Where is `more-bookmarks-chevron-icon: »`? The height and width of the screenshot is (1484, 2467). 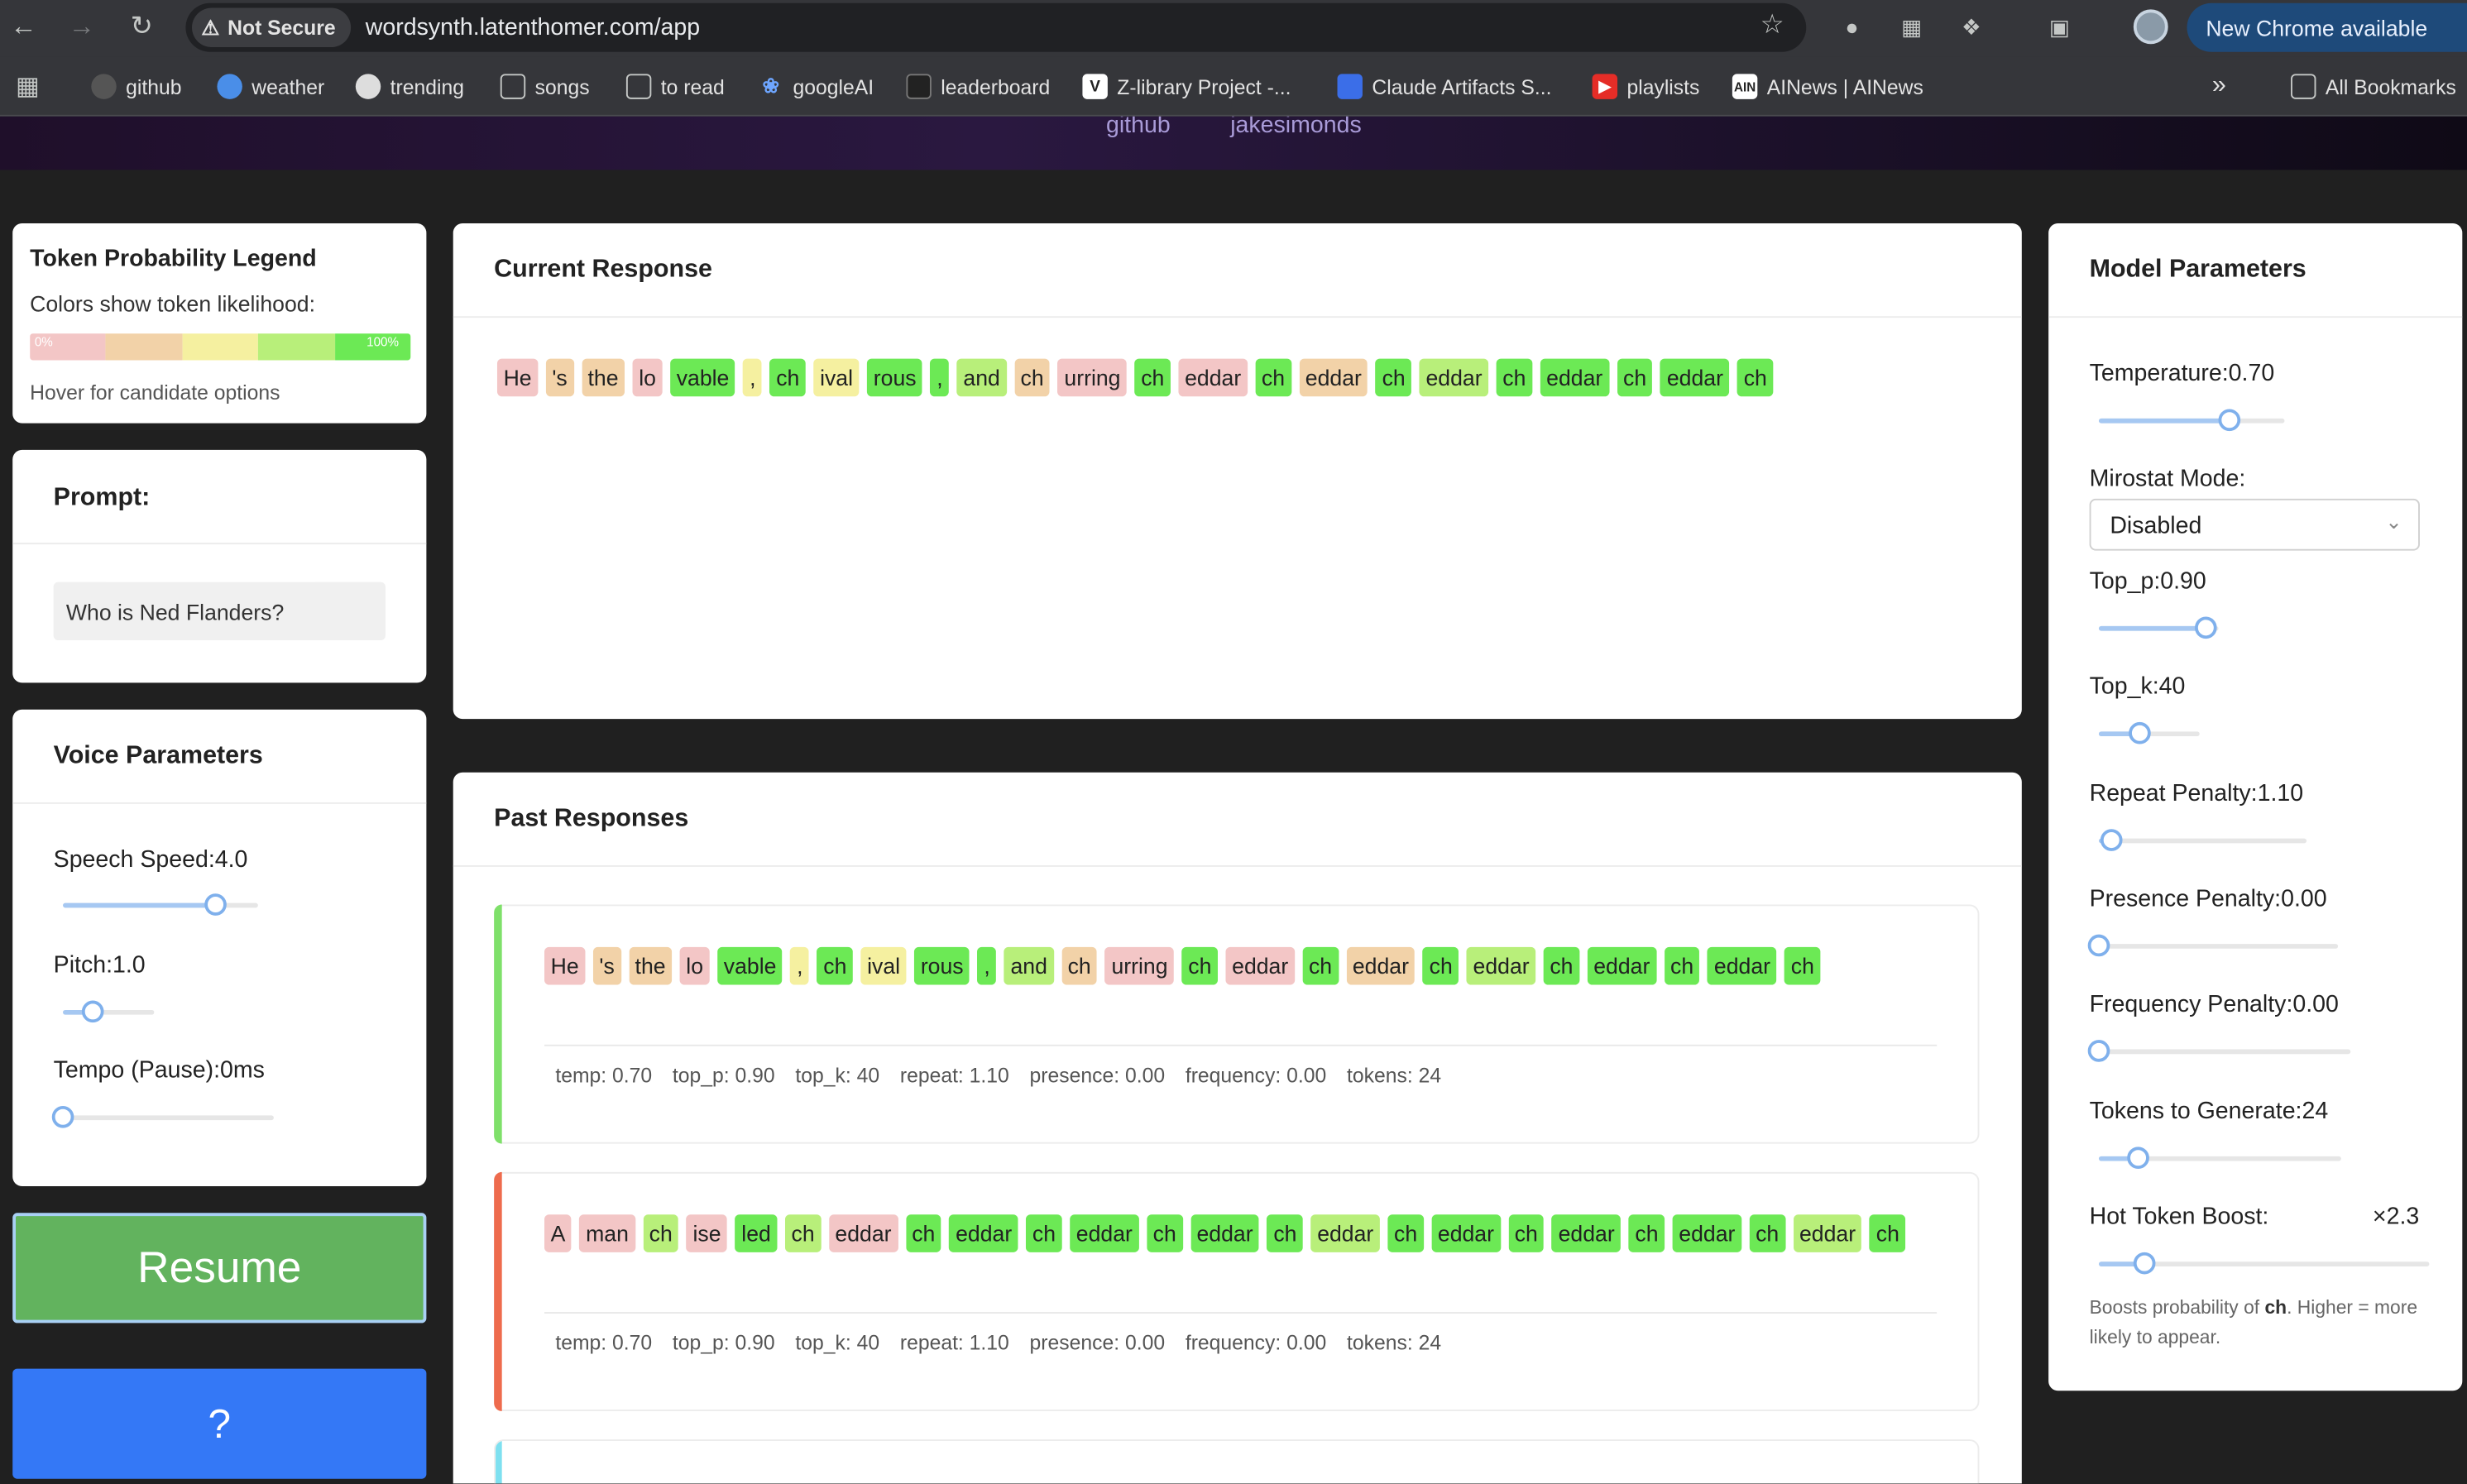
more-bookmarks-chevron-icon: » is located at coordinates (2219, 86).